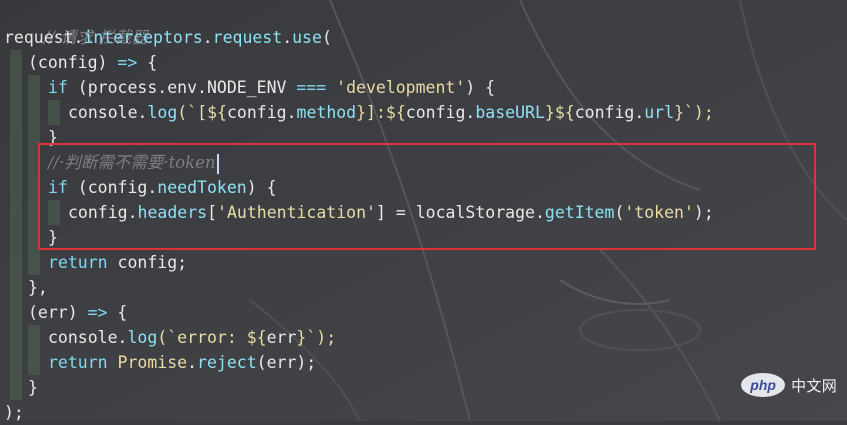 The image size is (847, 425). Describe the element at coordinates (122, 87) in the screenshot. I see `token-process: process` at that location.